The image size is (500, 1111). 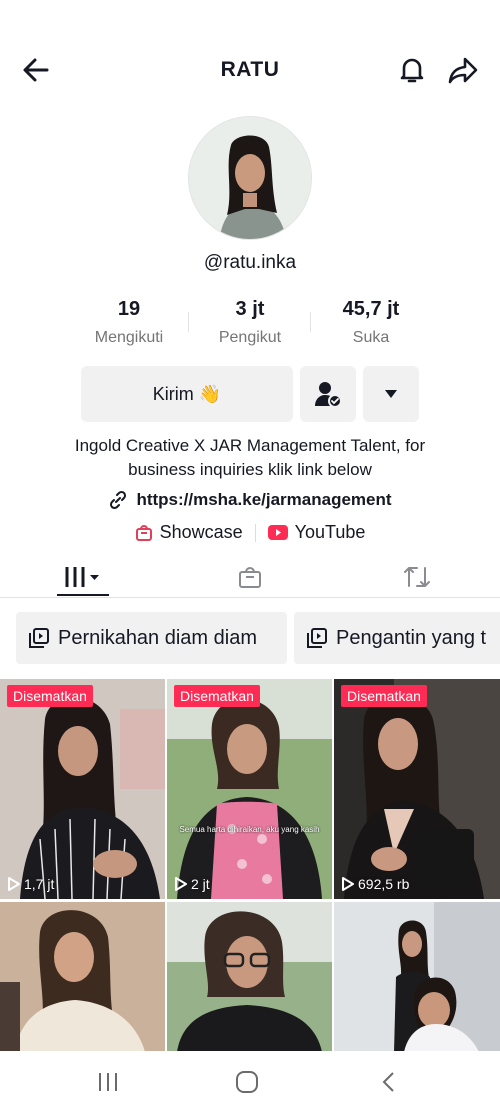 I want to click on extras-divider, so click(x=255, y=532).